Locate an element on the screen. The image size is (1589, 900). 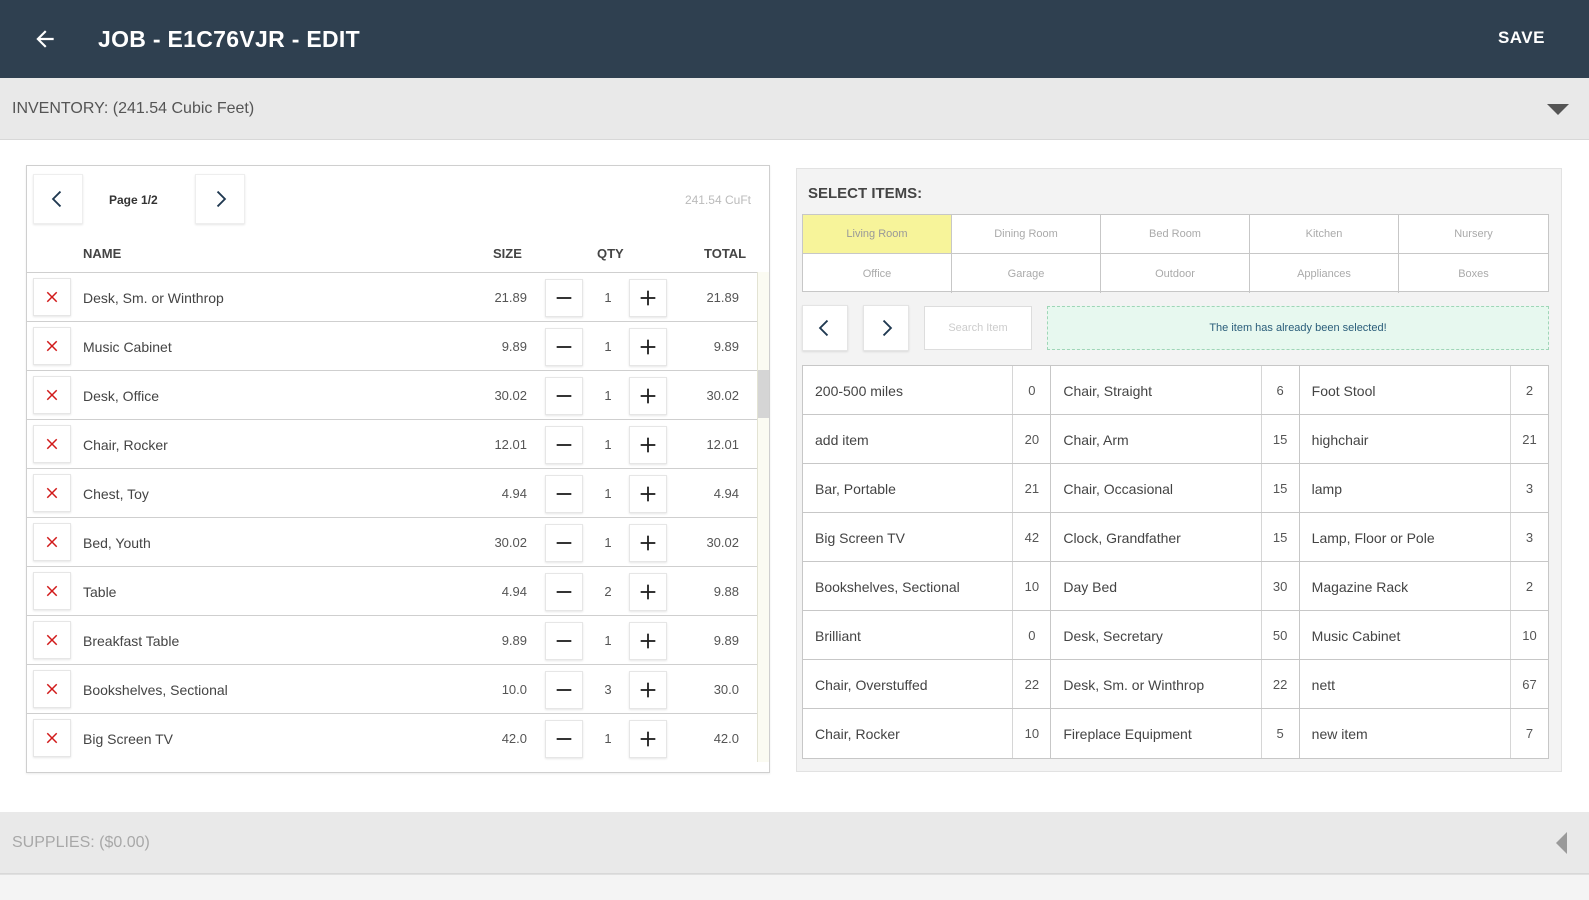
inventory-row: Bookshelves, Sectional 10.0 3 30.0 is located at coordinates (392, 688).